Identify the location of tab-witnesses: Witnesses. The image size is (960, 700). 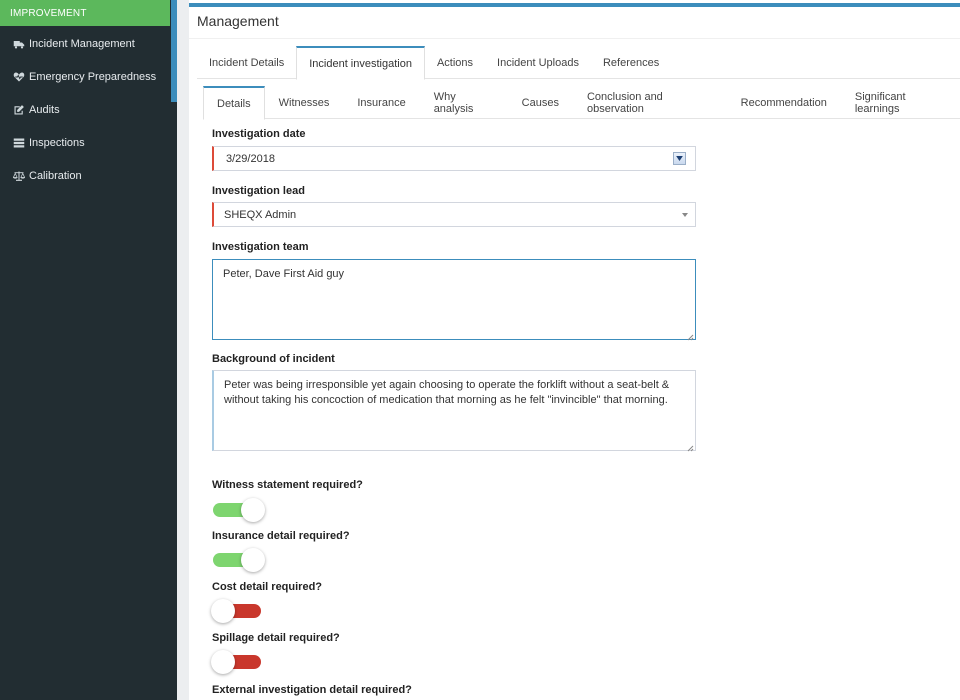
(304, 102).